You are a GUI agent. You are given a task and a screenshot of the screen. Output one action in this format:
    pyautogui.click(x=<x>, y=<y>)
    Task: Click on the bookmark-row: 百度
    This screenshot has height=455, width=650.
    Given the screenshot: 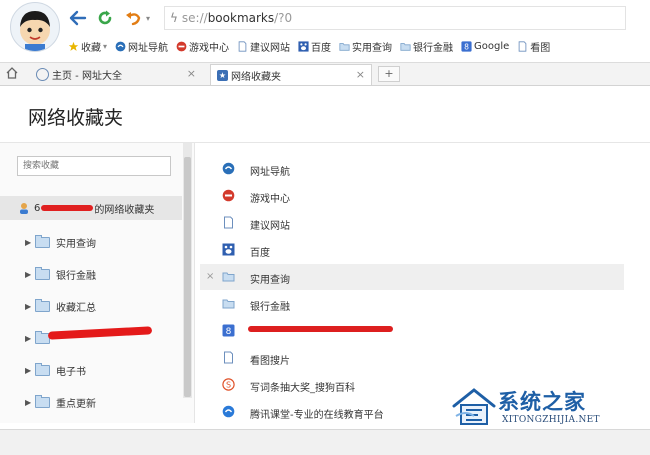 What is the action you would take?
    pyautogui.click(x=412, y=250)
    